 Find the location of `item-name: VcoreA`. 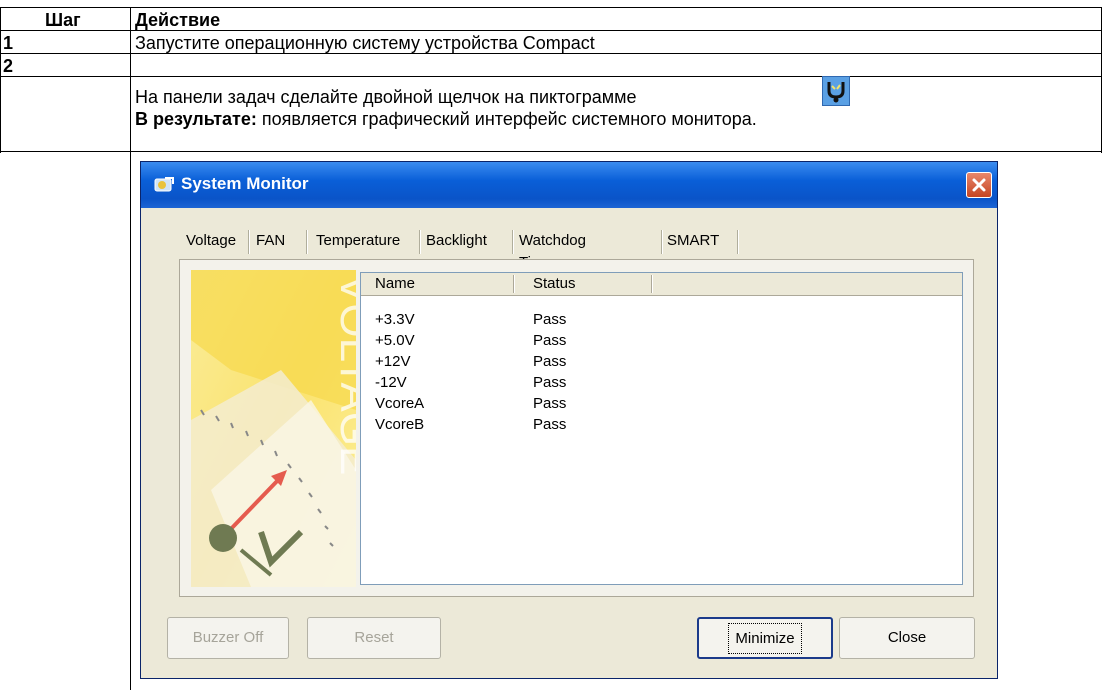

item-name: VcoreA is located at coordinates (400, 403).